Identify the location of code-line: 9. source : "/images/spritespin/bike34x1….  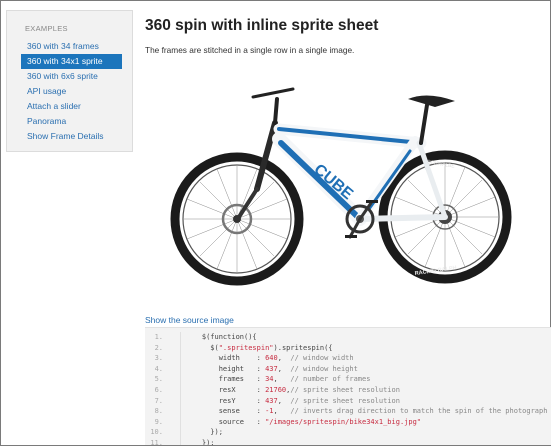
(348, 422).